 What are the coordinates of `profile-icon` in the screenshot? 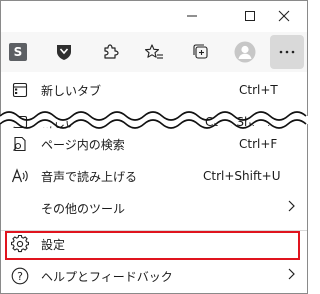 It's located at (245, 52).